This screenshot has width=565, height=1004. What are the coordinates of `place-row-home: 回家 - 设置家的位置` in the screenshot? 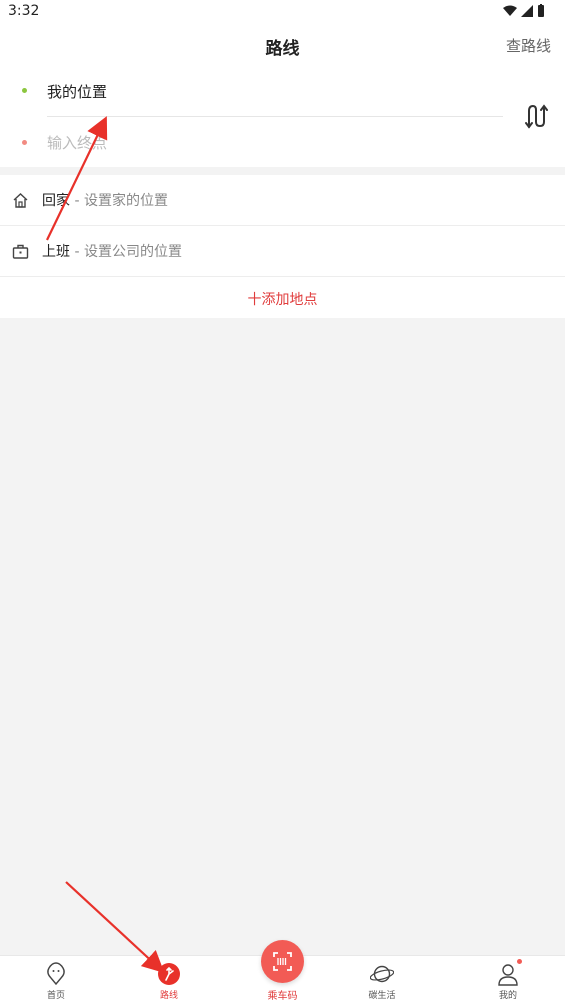 It's located at (282, 200).